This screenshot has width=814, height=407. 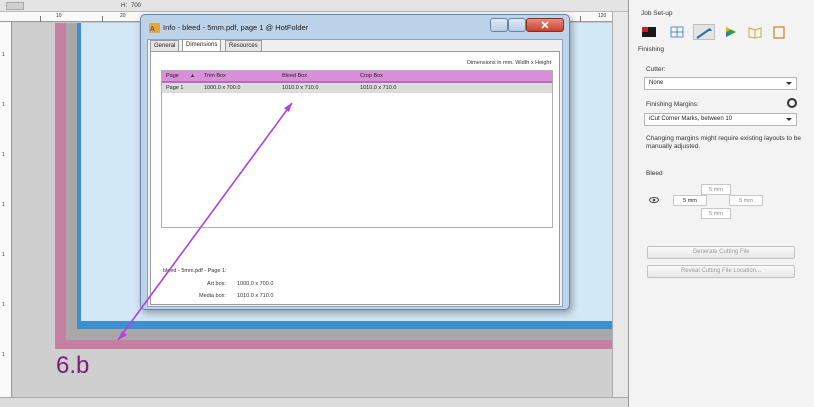 What do you see at coordinates (691, 119) in the screenshot?
I see `margins-value: iCut Corner Marks, between 10` at bounding box center [691, 119].